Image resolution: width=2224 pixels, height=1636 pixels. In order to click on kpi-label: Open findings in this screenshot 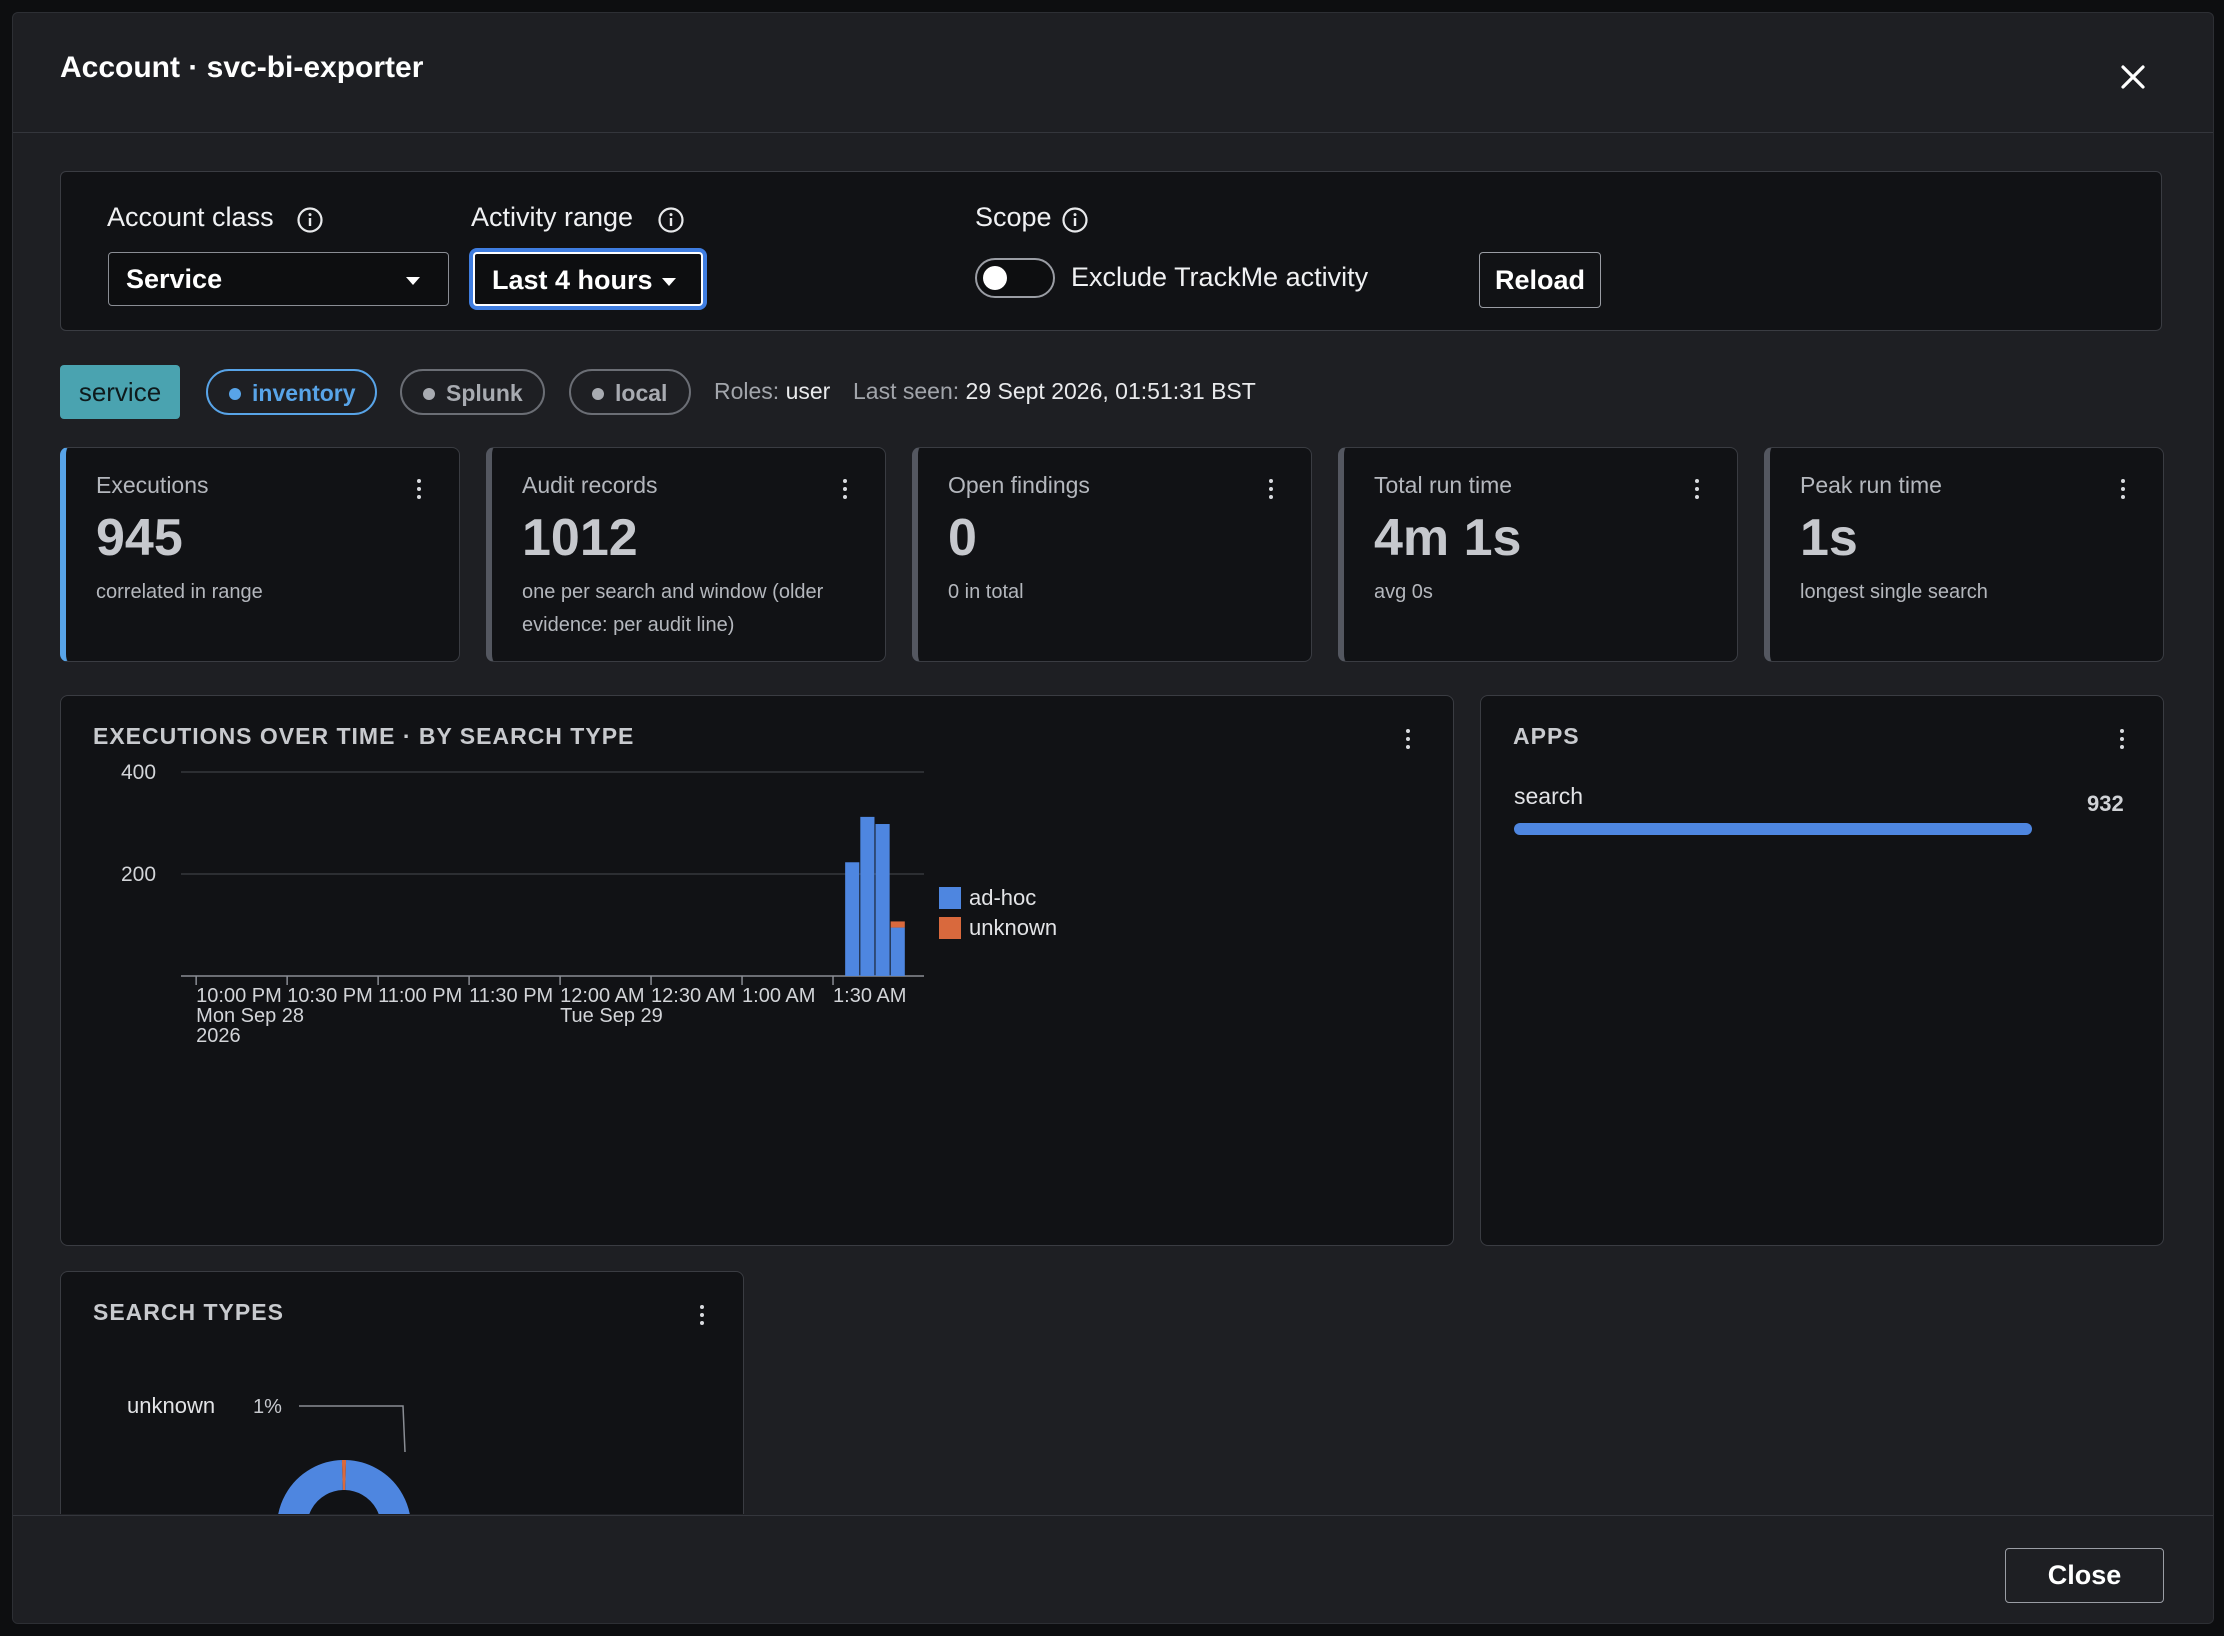, I will do `click(1019, 485)`.